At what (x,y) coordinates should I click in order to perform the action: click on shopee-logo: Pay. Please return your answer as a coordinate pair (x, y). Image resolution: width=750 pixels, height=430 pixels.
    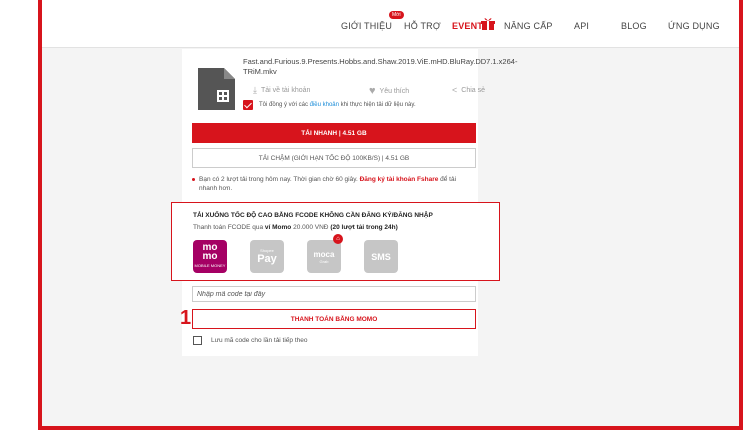
    Looking at the image, I should click on (267, 259).